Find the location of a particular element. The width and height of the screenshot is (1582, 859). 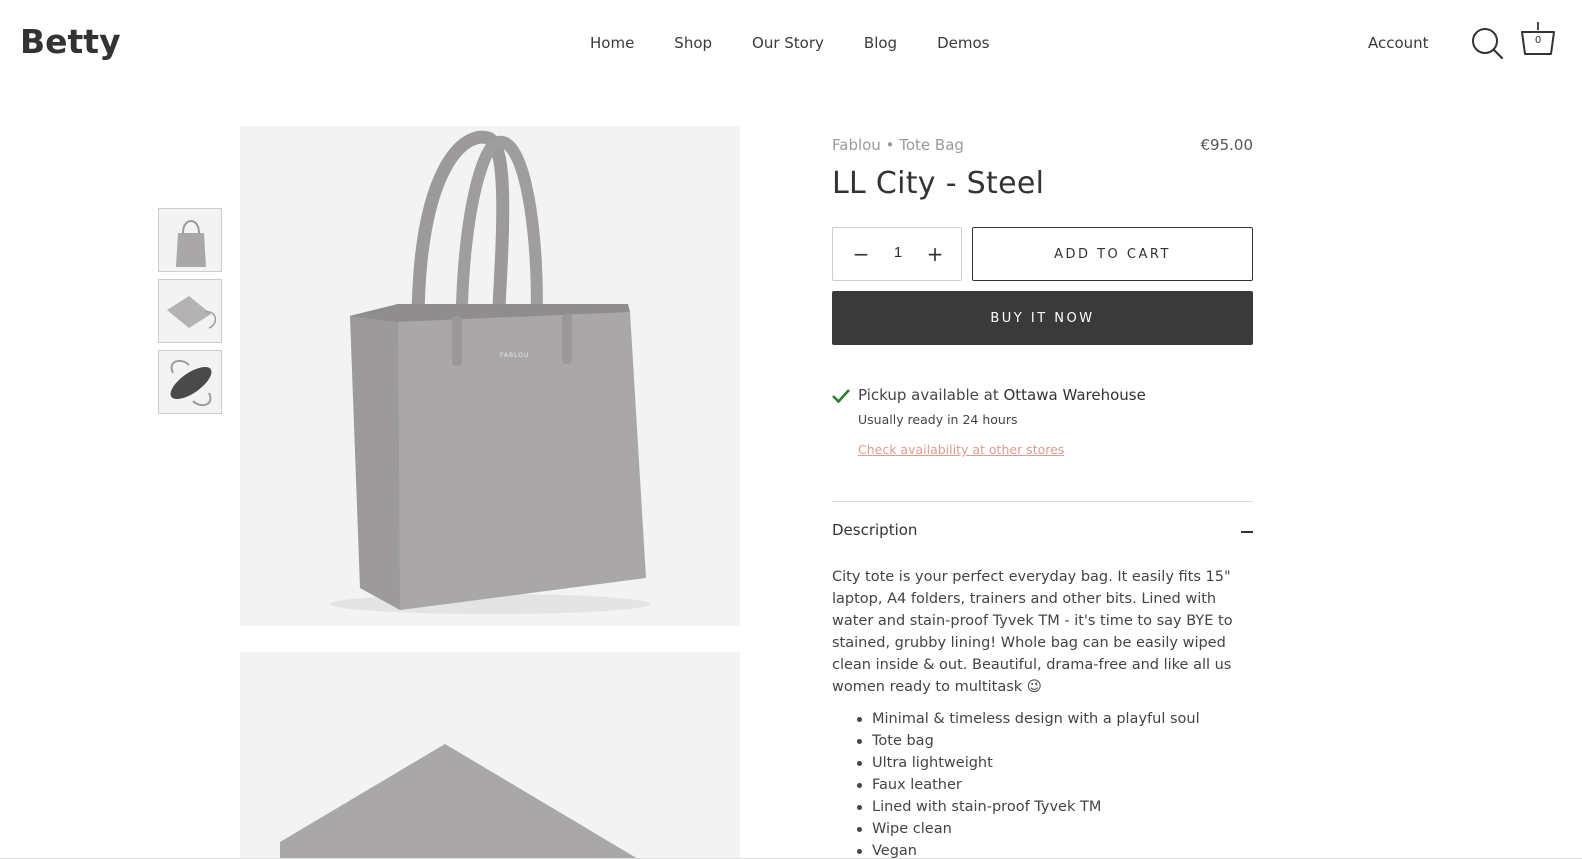

product-secondary-image is located at coordinates (490, 755).